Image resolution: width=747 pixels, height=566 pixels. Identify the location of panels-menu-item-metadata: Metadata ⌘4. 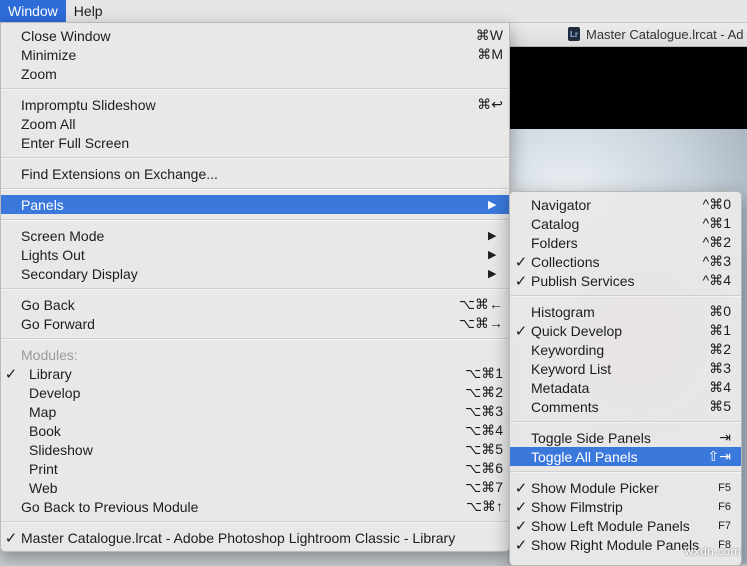
(625, 387).